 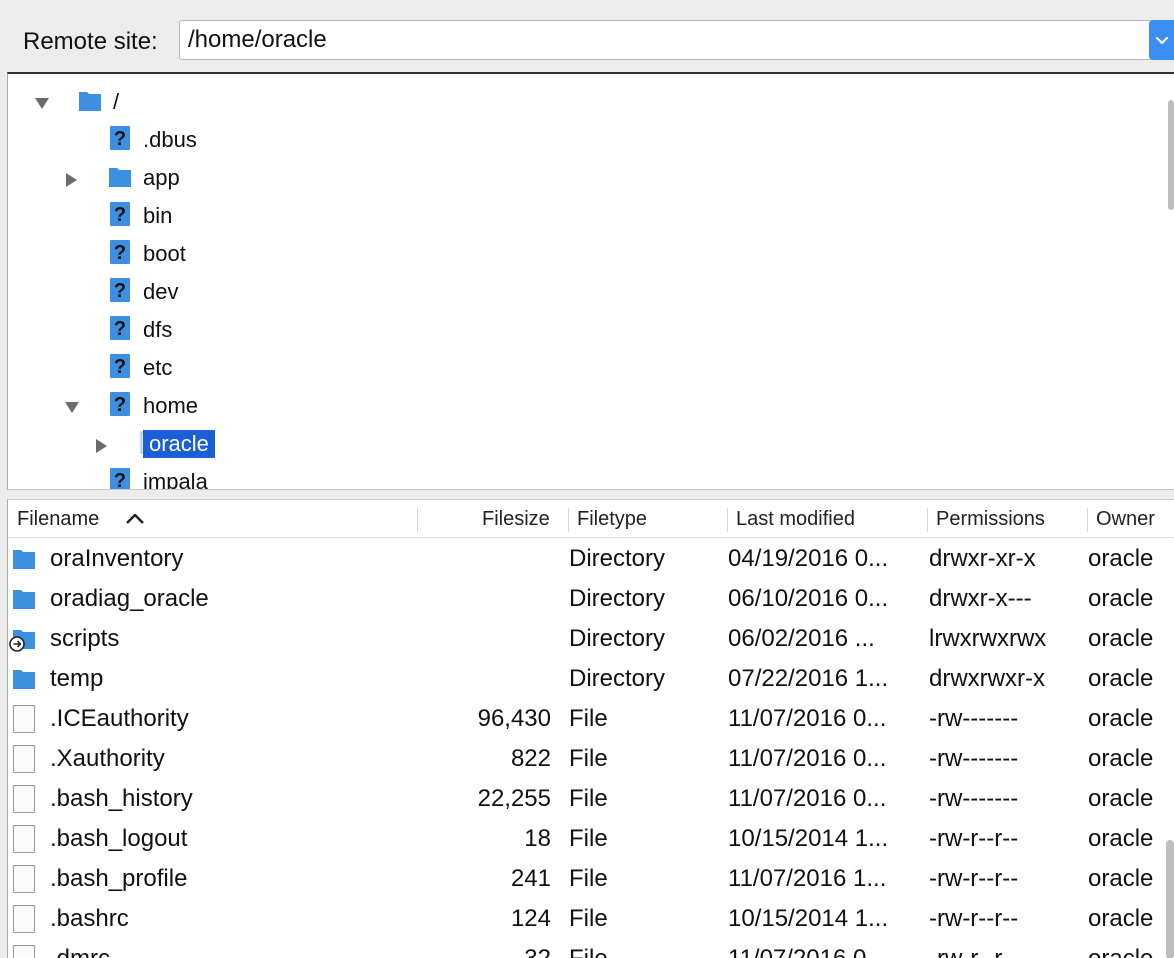 I want to click on column-header-permissions: Permissions, so click(x=990, y=519).